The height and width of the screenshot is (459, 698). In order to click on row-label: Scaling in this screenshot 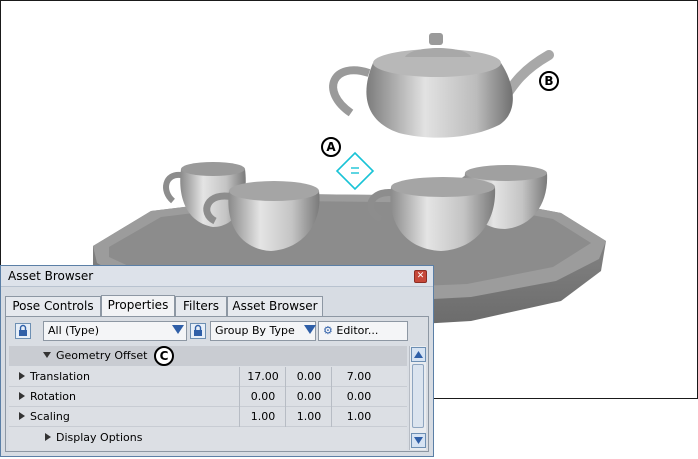, I will do `click(44, 417)`.